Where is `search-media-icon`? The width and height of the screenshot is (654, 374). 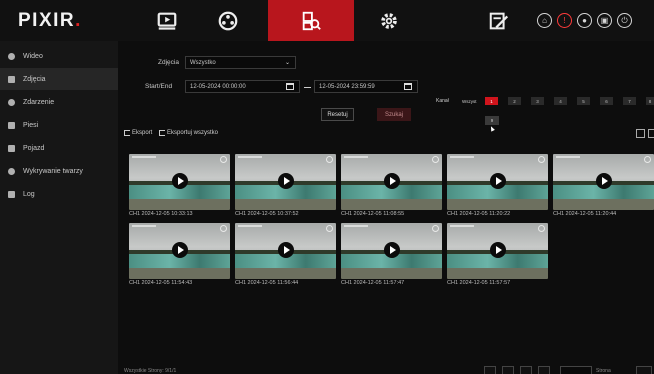 search-media-icon is located at coordinates (311, 20).